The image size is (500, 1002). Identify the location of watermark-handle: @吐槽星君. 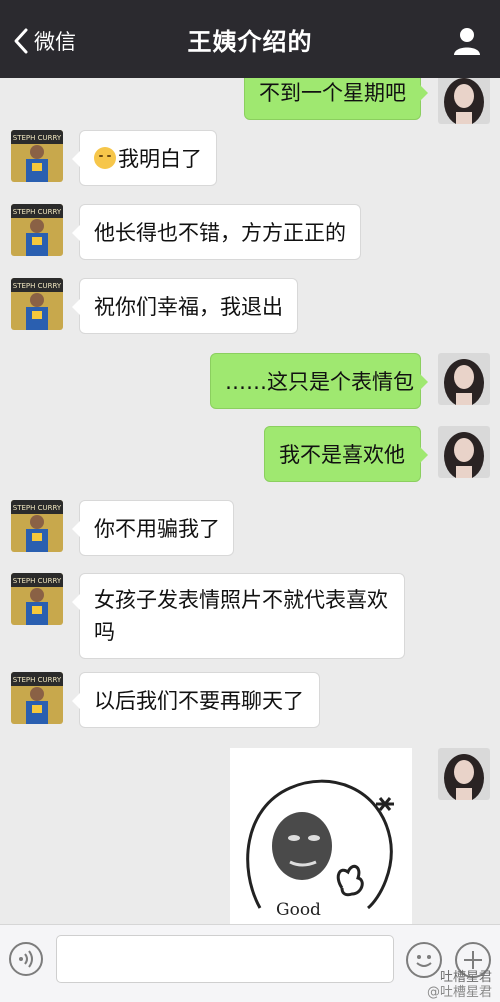
(459, 992).